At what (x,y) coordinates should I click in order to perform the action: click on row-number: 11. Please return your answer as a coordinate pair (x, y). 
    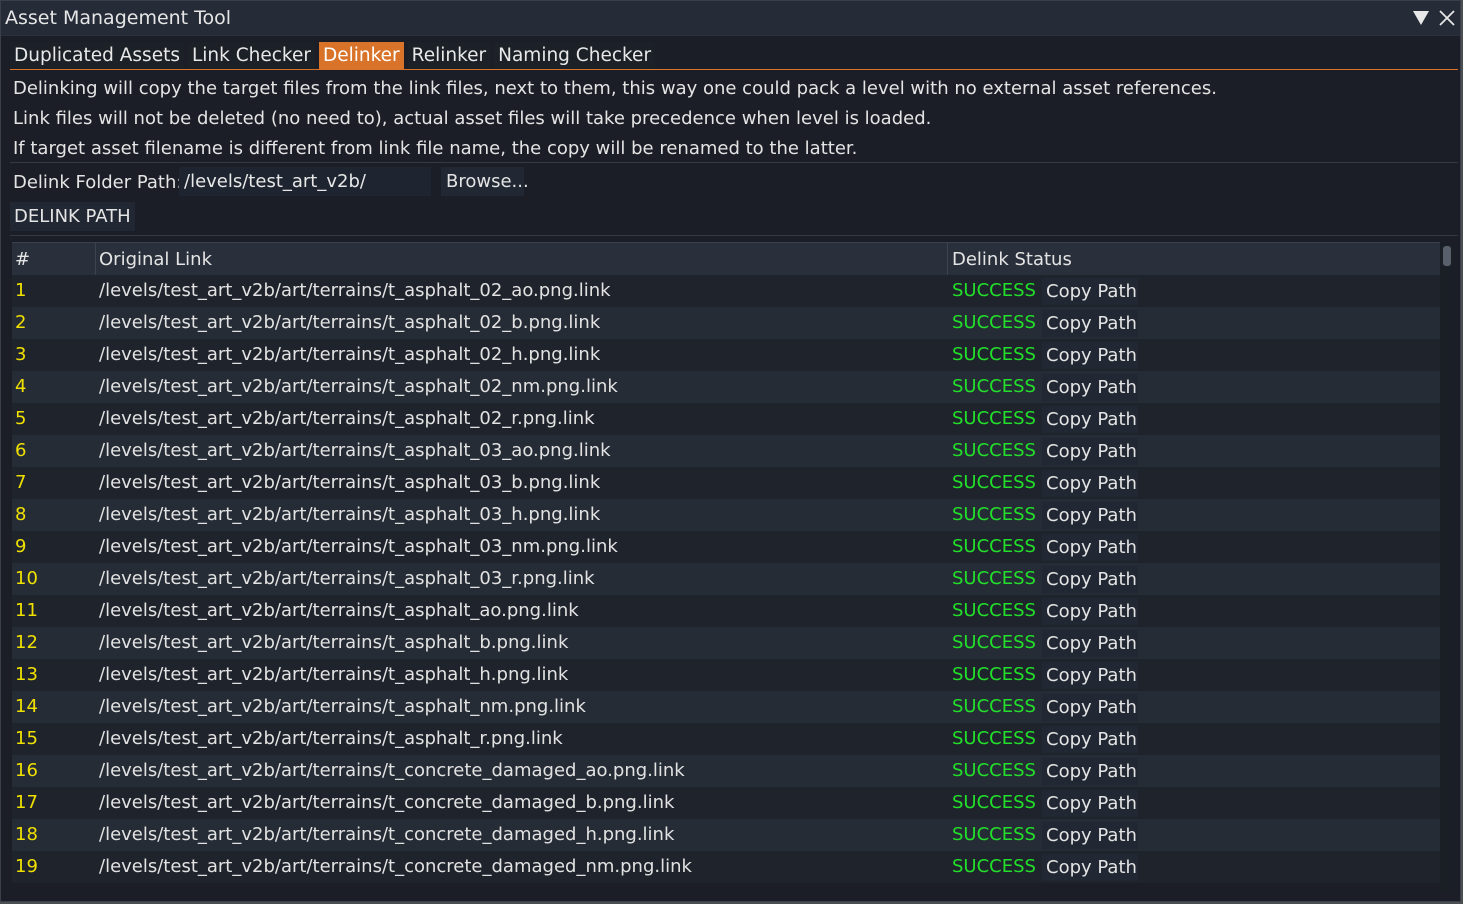
    Looking at the image, I should click on (26, 610).